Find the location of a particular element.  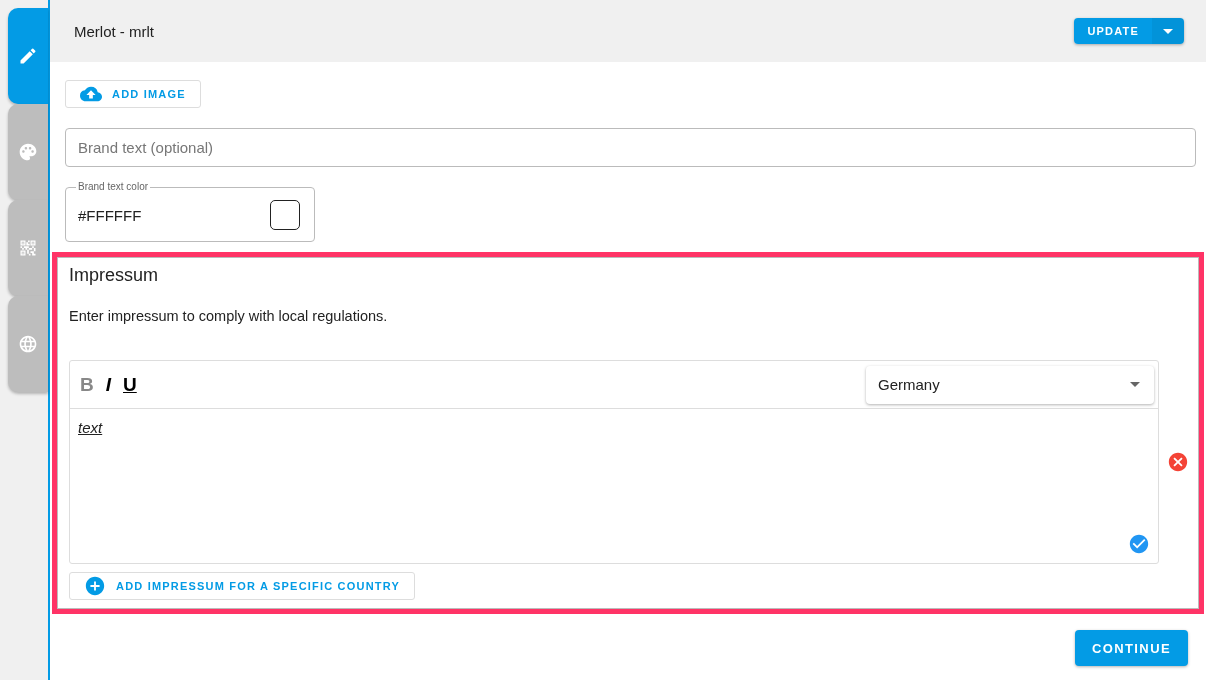

palette-icon is located at coordinates (28, 152).